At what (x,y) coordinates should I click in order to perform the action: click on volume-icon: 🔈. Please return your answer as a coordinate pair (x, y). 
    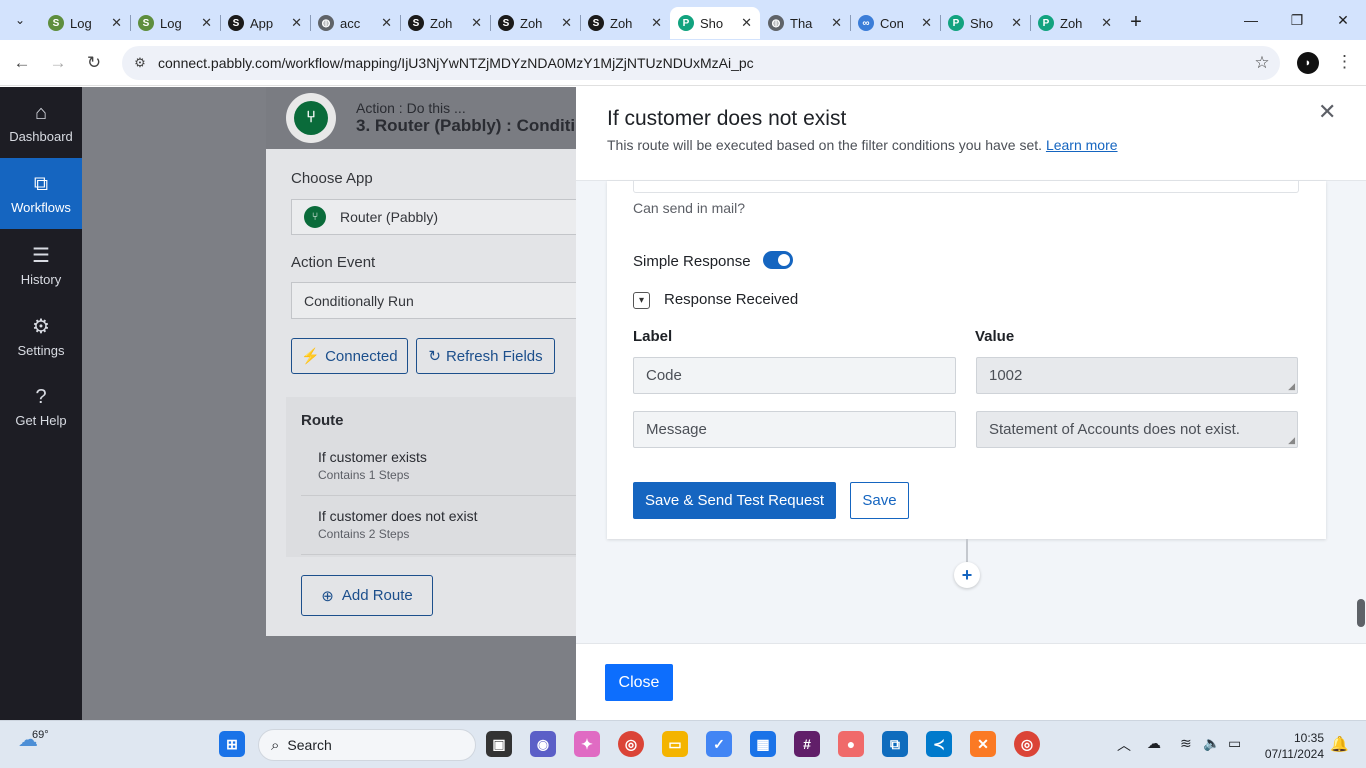
    Looking at the image, I should click on (1211, 743).